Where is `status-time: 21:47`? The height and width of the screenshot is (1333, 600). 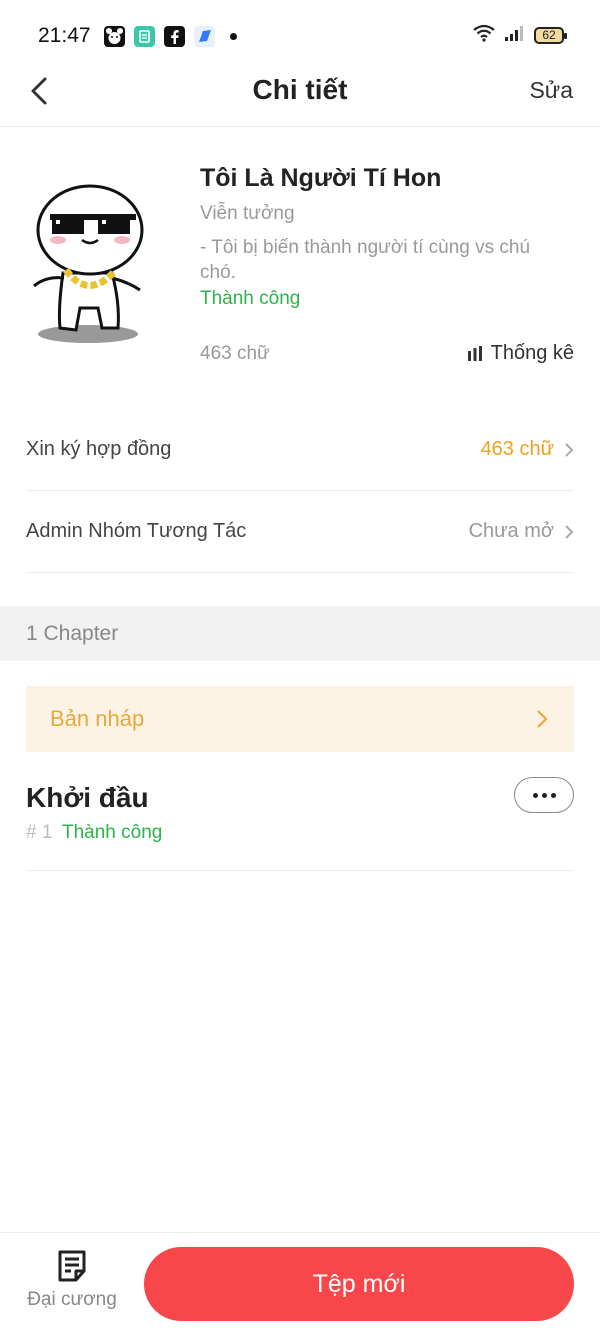 status-time: 21:47 is located at coordinates (64, 35).